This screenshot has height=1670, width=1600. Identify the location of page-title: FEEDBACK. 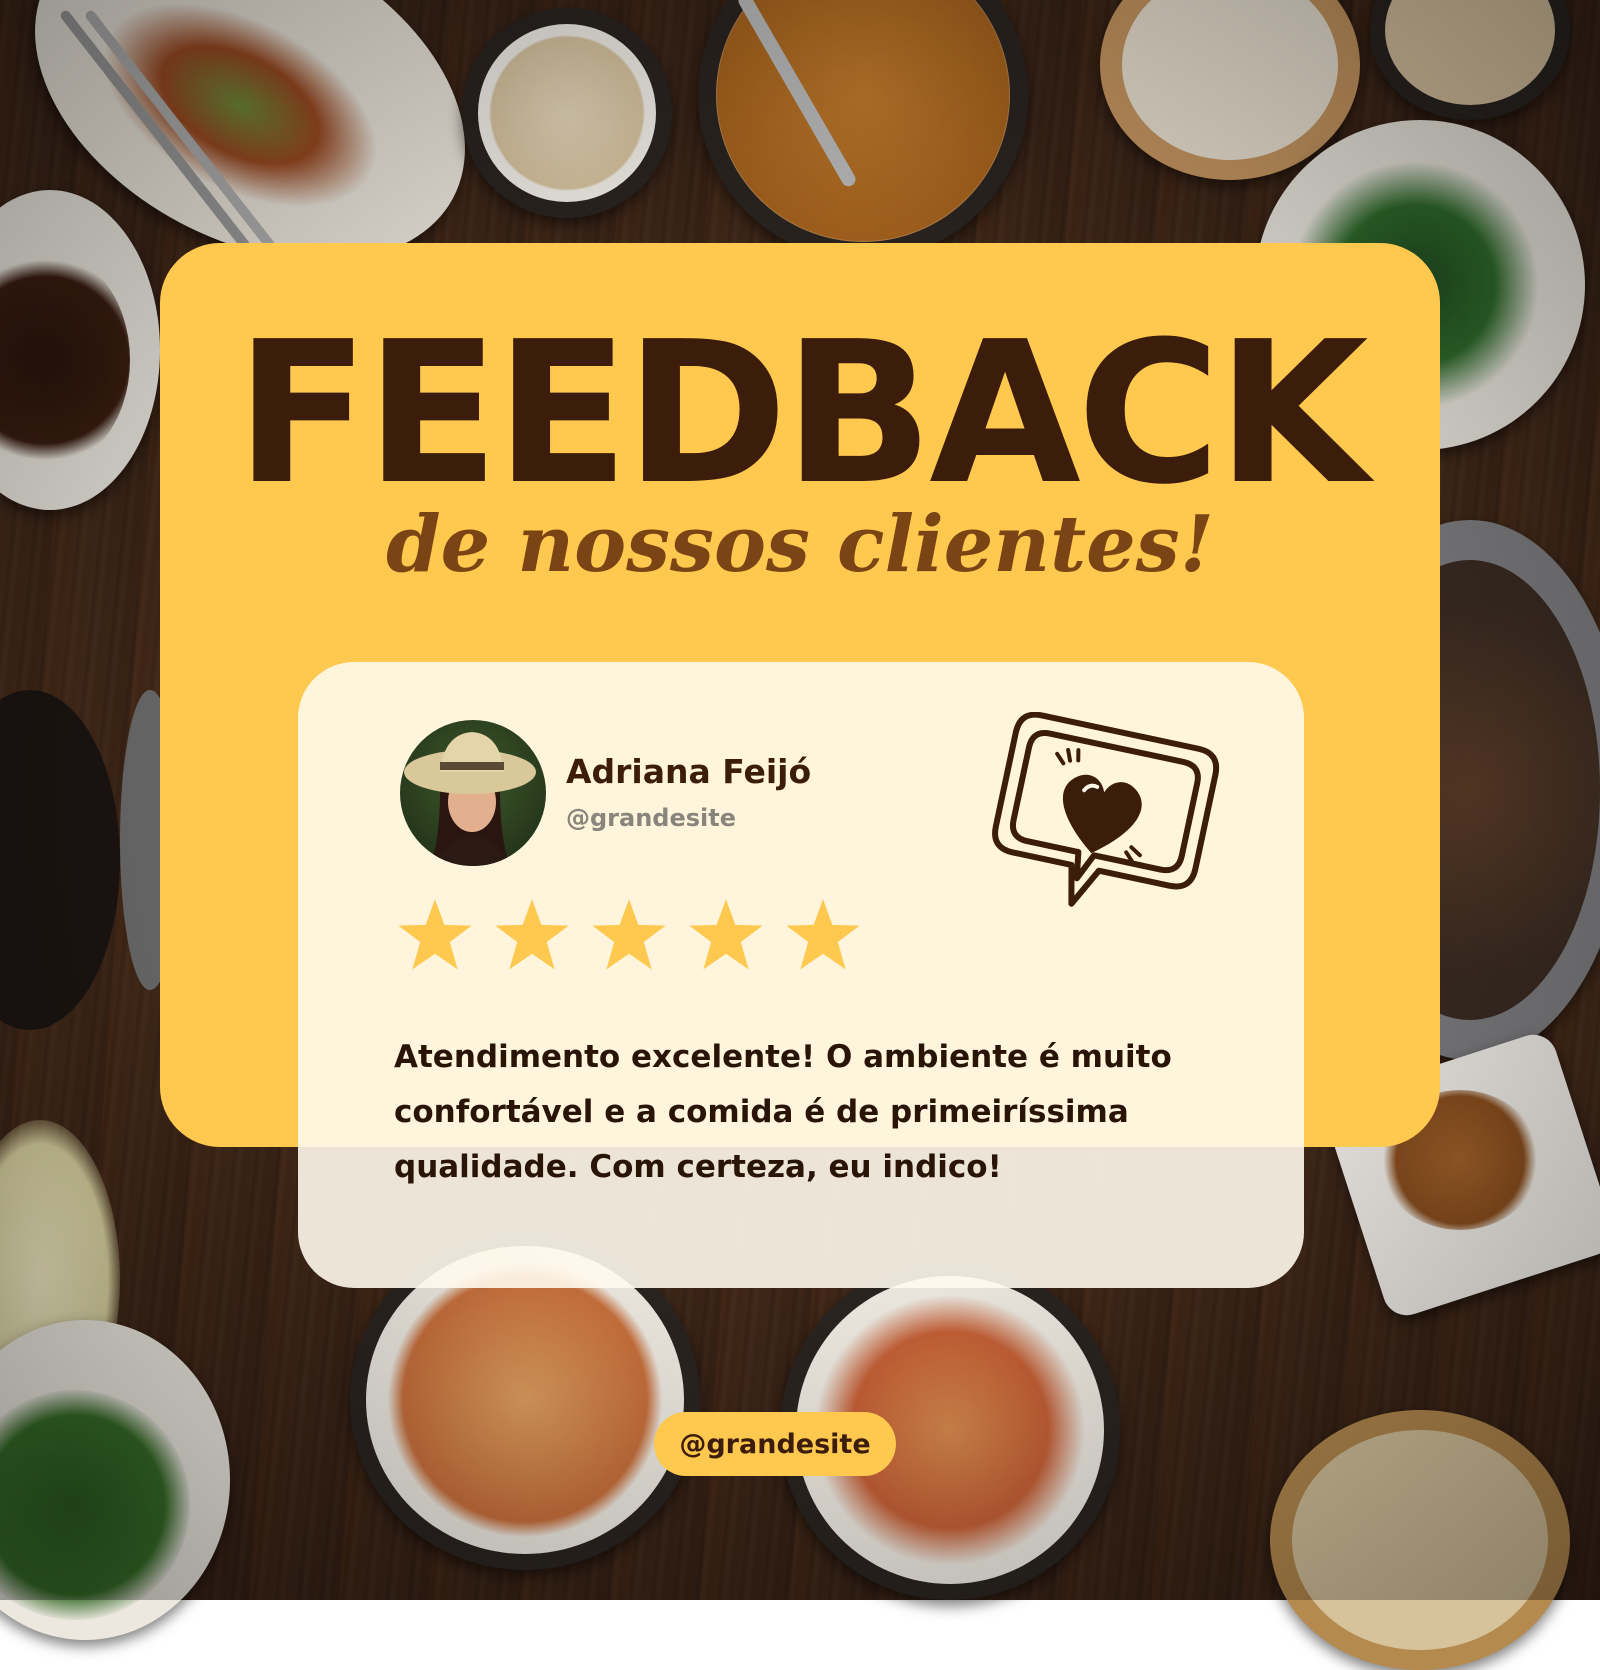
(801, 414).